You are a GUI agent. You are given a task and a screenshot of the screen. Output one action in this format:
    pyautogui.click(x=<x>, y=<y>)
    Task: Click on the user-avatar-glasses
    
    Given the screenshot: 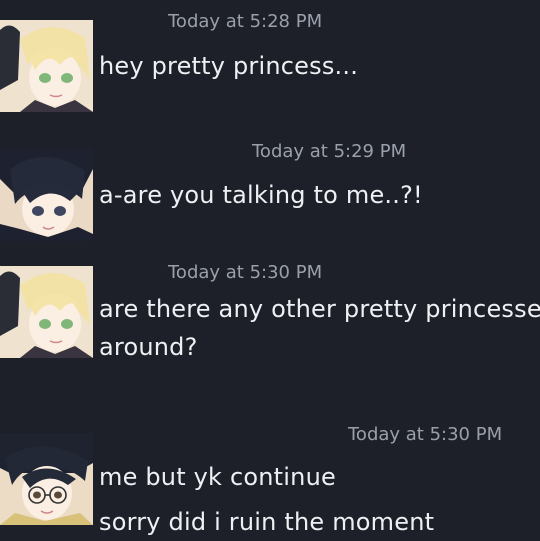 What is the action you would take?
    pyautogui.click(x=46, y=479)
    